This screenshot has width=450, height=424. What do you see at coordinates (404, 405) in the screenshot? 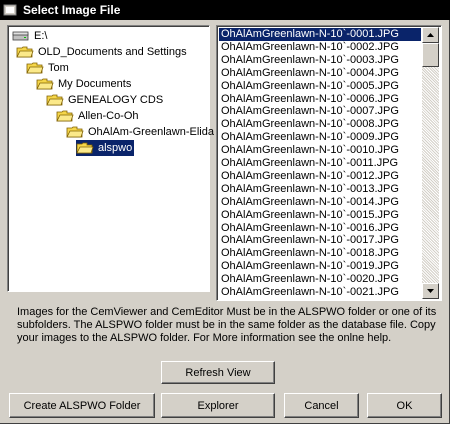
I see `ok-button: OK` at bounding box center [404, 405].